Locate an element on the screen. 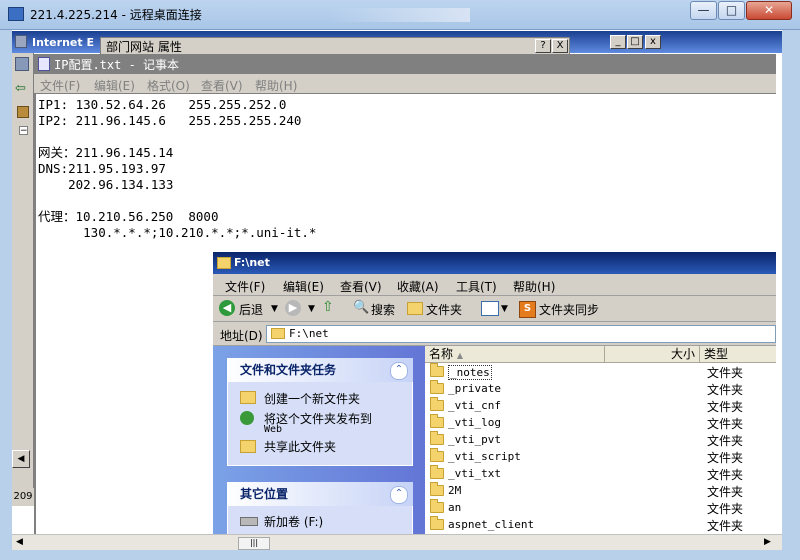 This screenshot has height=560, width=800. create-folder-link: 创建一个新文件夹 is located at coordinates (312, 398).